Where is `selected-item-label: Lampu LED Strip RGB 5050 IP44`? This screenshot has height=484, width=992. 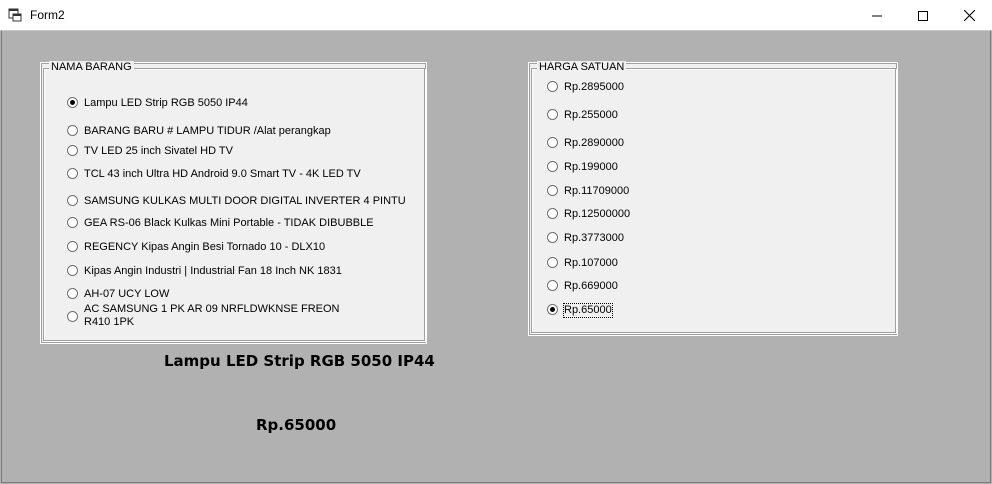 selected-item-label: Lampu LED Strip RGB 5050 IP44 is located at coordinates (299, 361).